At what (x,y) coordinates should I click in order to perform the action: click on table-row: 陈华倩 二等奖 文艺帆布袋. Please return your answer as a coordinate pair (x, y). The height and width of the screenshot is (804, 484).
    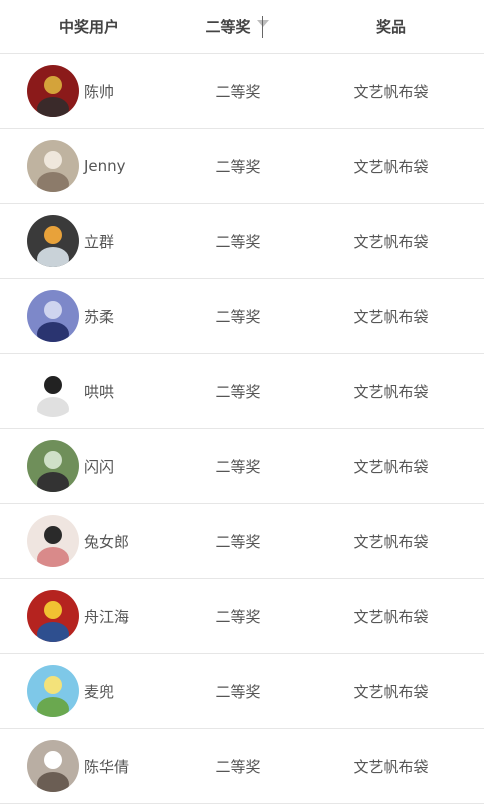
    Looking at the image, I should click on (242, 766).